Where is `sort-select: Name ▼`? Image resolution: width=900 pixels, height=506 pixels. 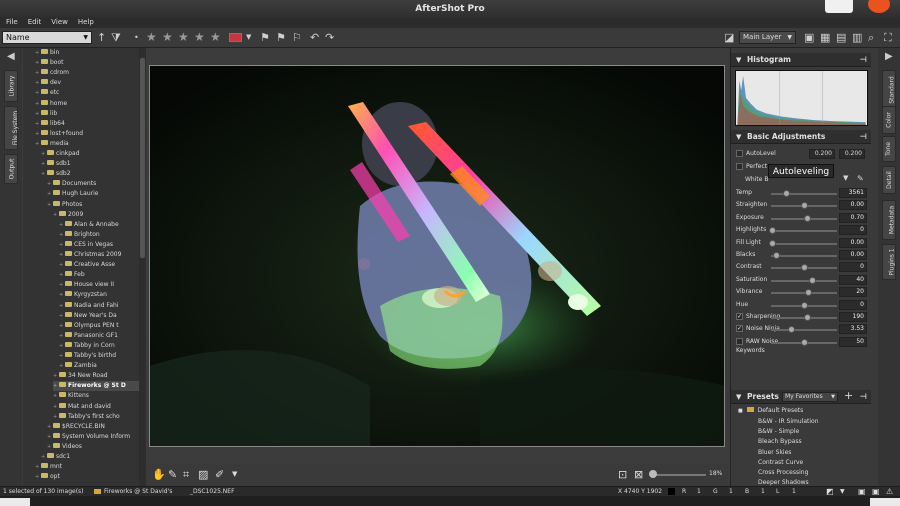
sort-select: Name ▼ is located at coordinates (47, 37).